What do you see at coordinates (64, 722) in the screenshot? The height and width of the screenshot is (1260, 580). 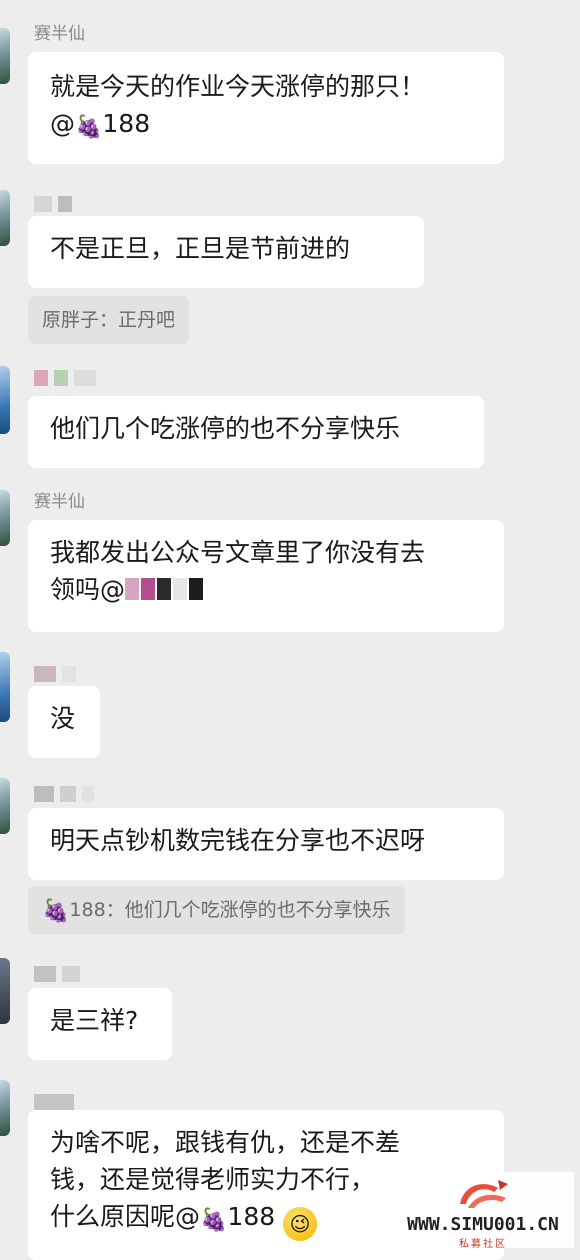 I see `message-bubble: 没` at bounding box center [64, 722].